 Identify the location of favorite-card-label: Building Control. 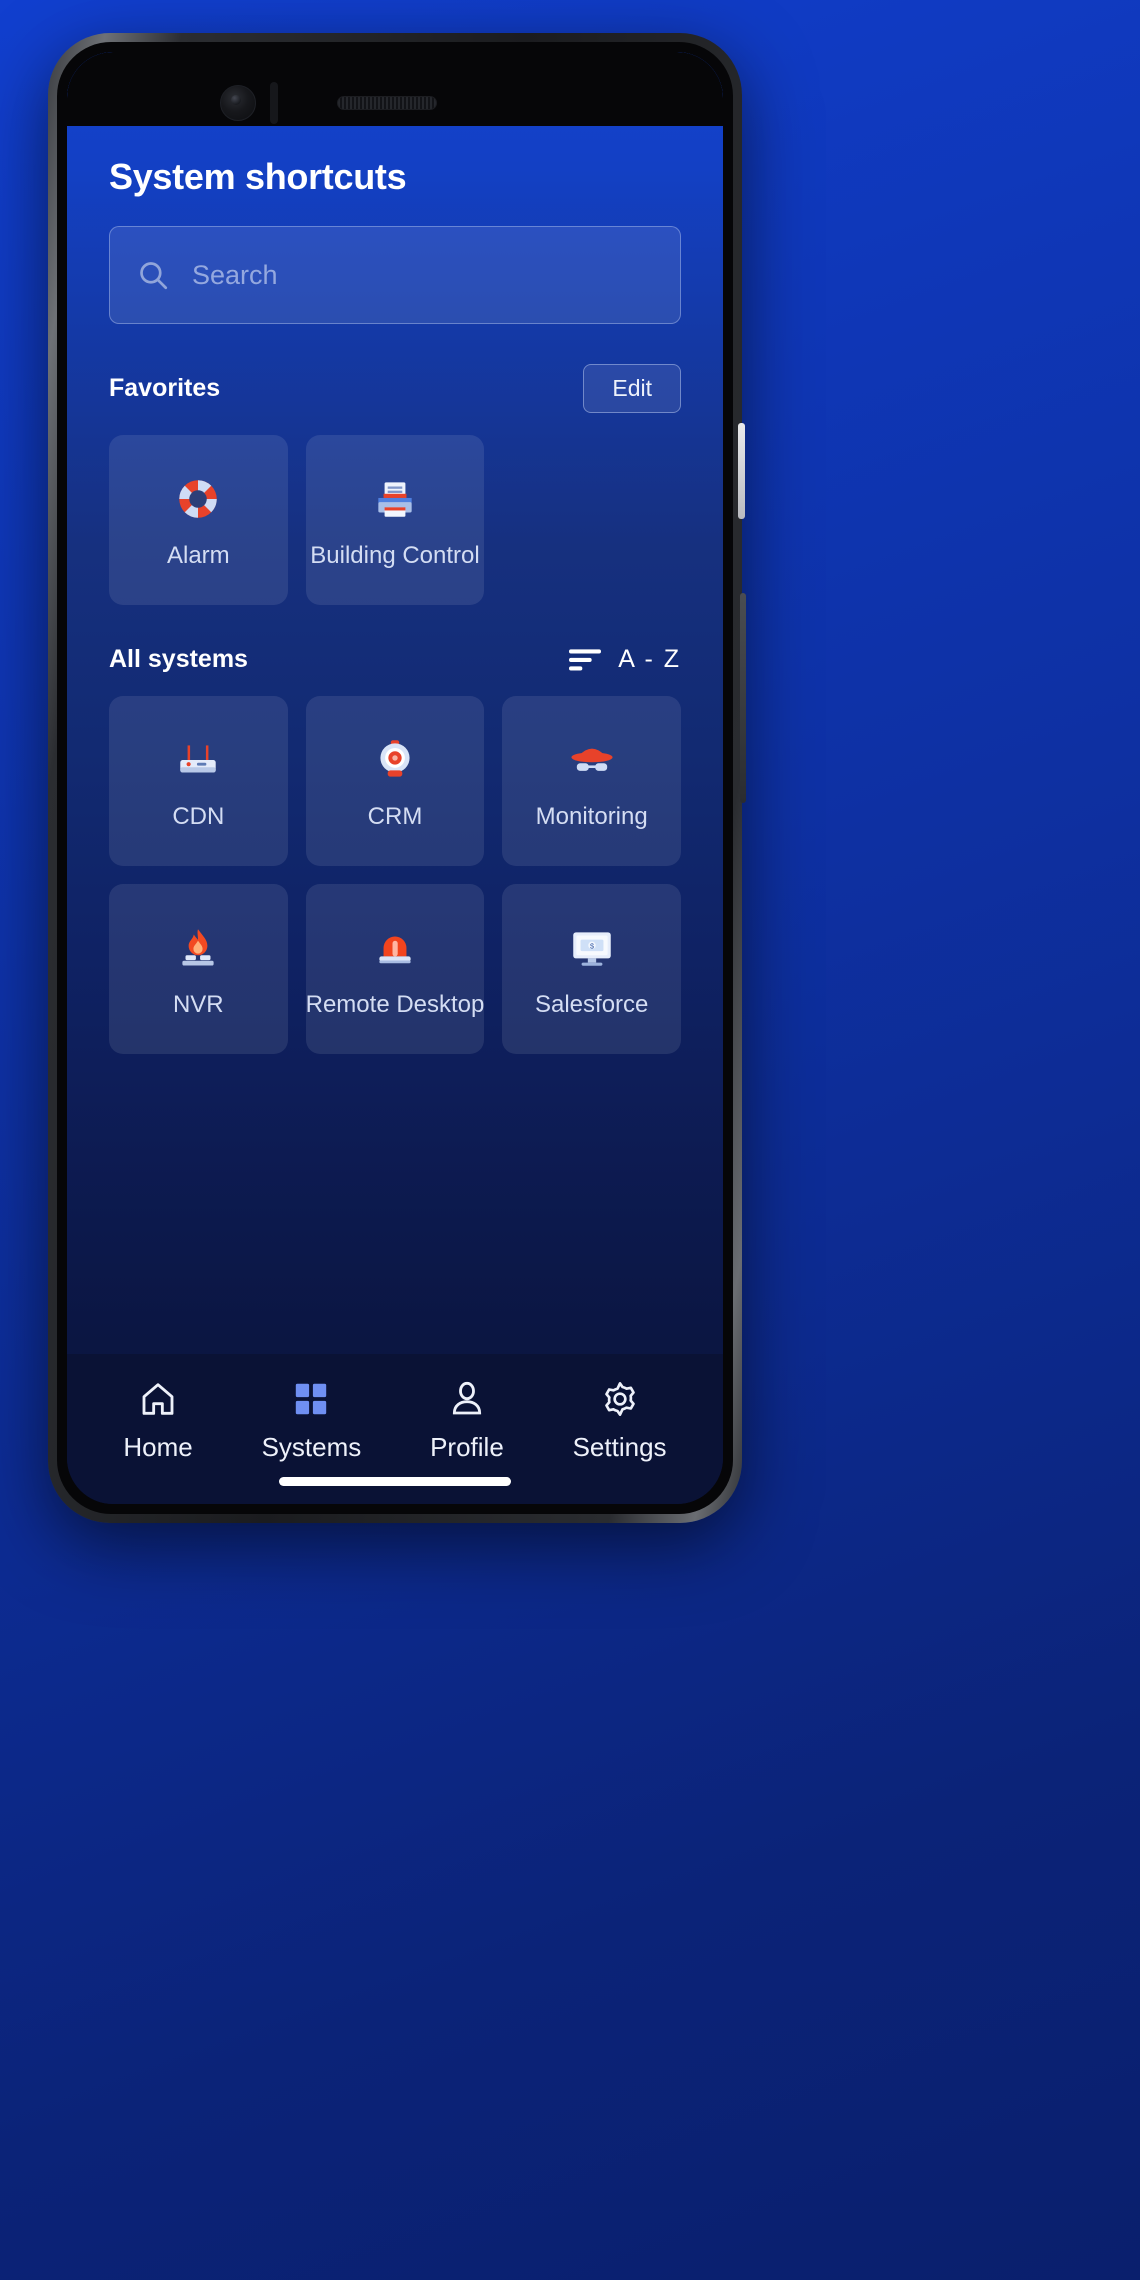
(395, 555).